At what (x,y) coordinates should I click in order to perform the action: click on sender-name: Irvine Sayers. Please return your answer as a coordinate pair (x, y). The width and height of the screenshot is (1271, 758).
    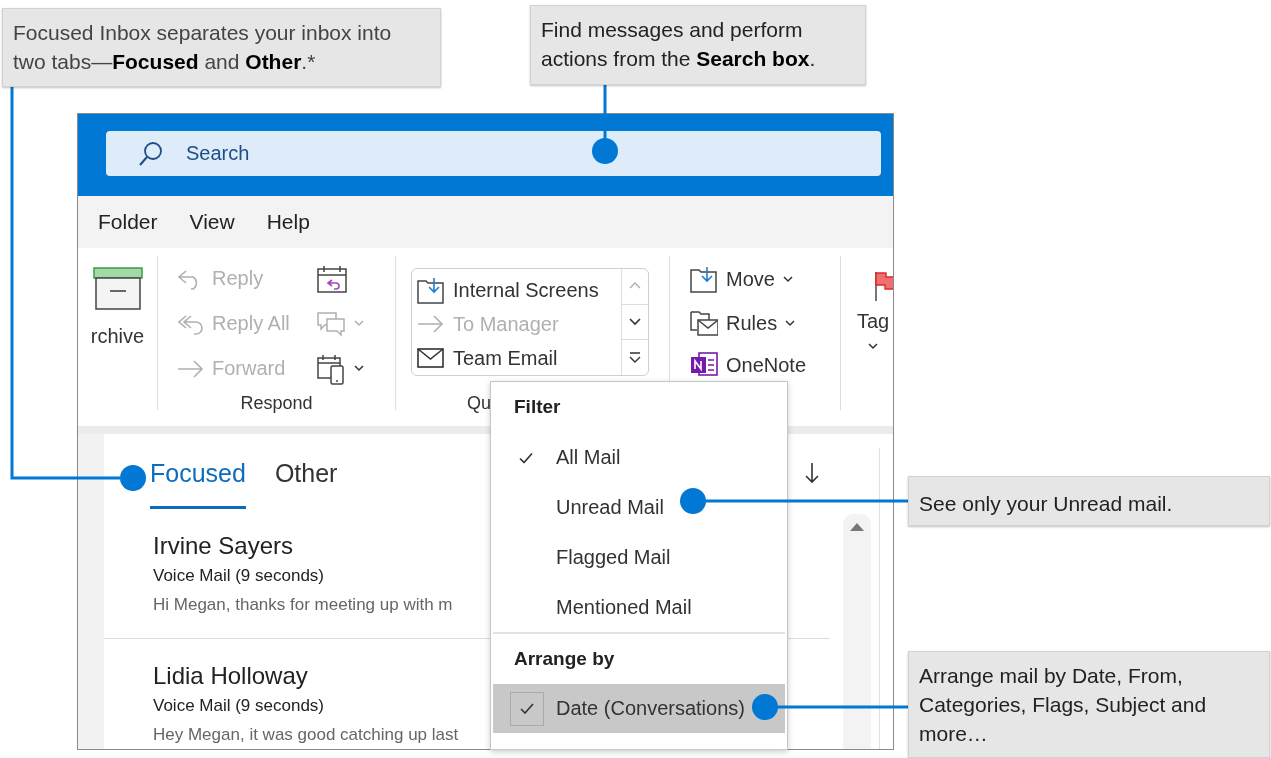
    Looking at the image, I should click on (223, 546).